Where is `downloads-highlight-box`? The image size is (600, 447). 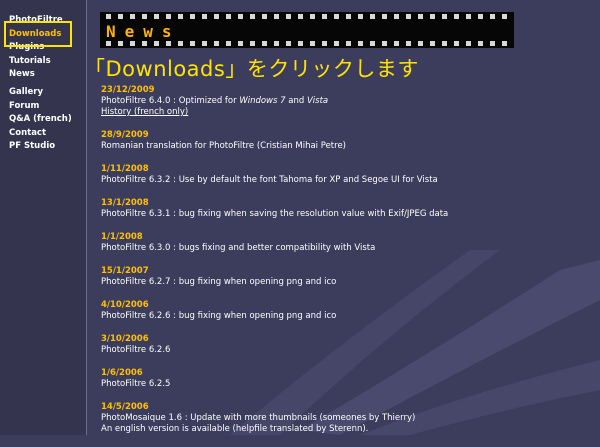 downloads-highlight-box is located at coordinates (38, 34).